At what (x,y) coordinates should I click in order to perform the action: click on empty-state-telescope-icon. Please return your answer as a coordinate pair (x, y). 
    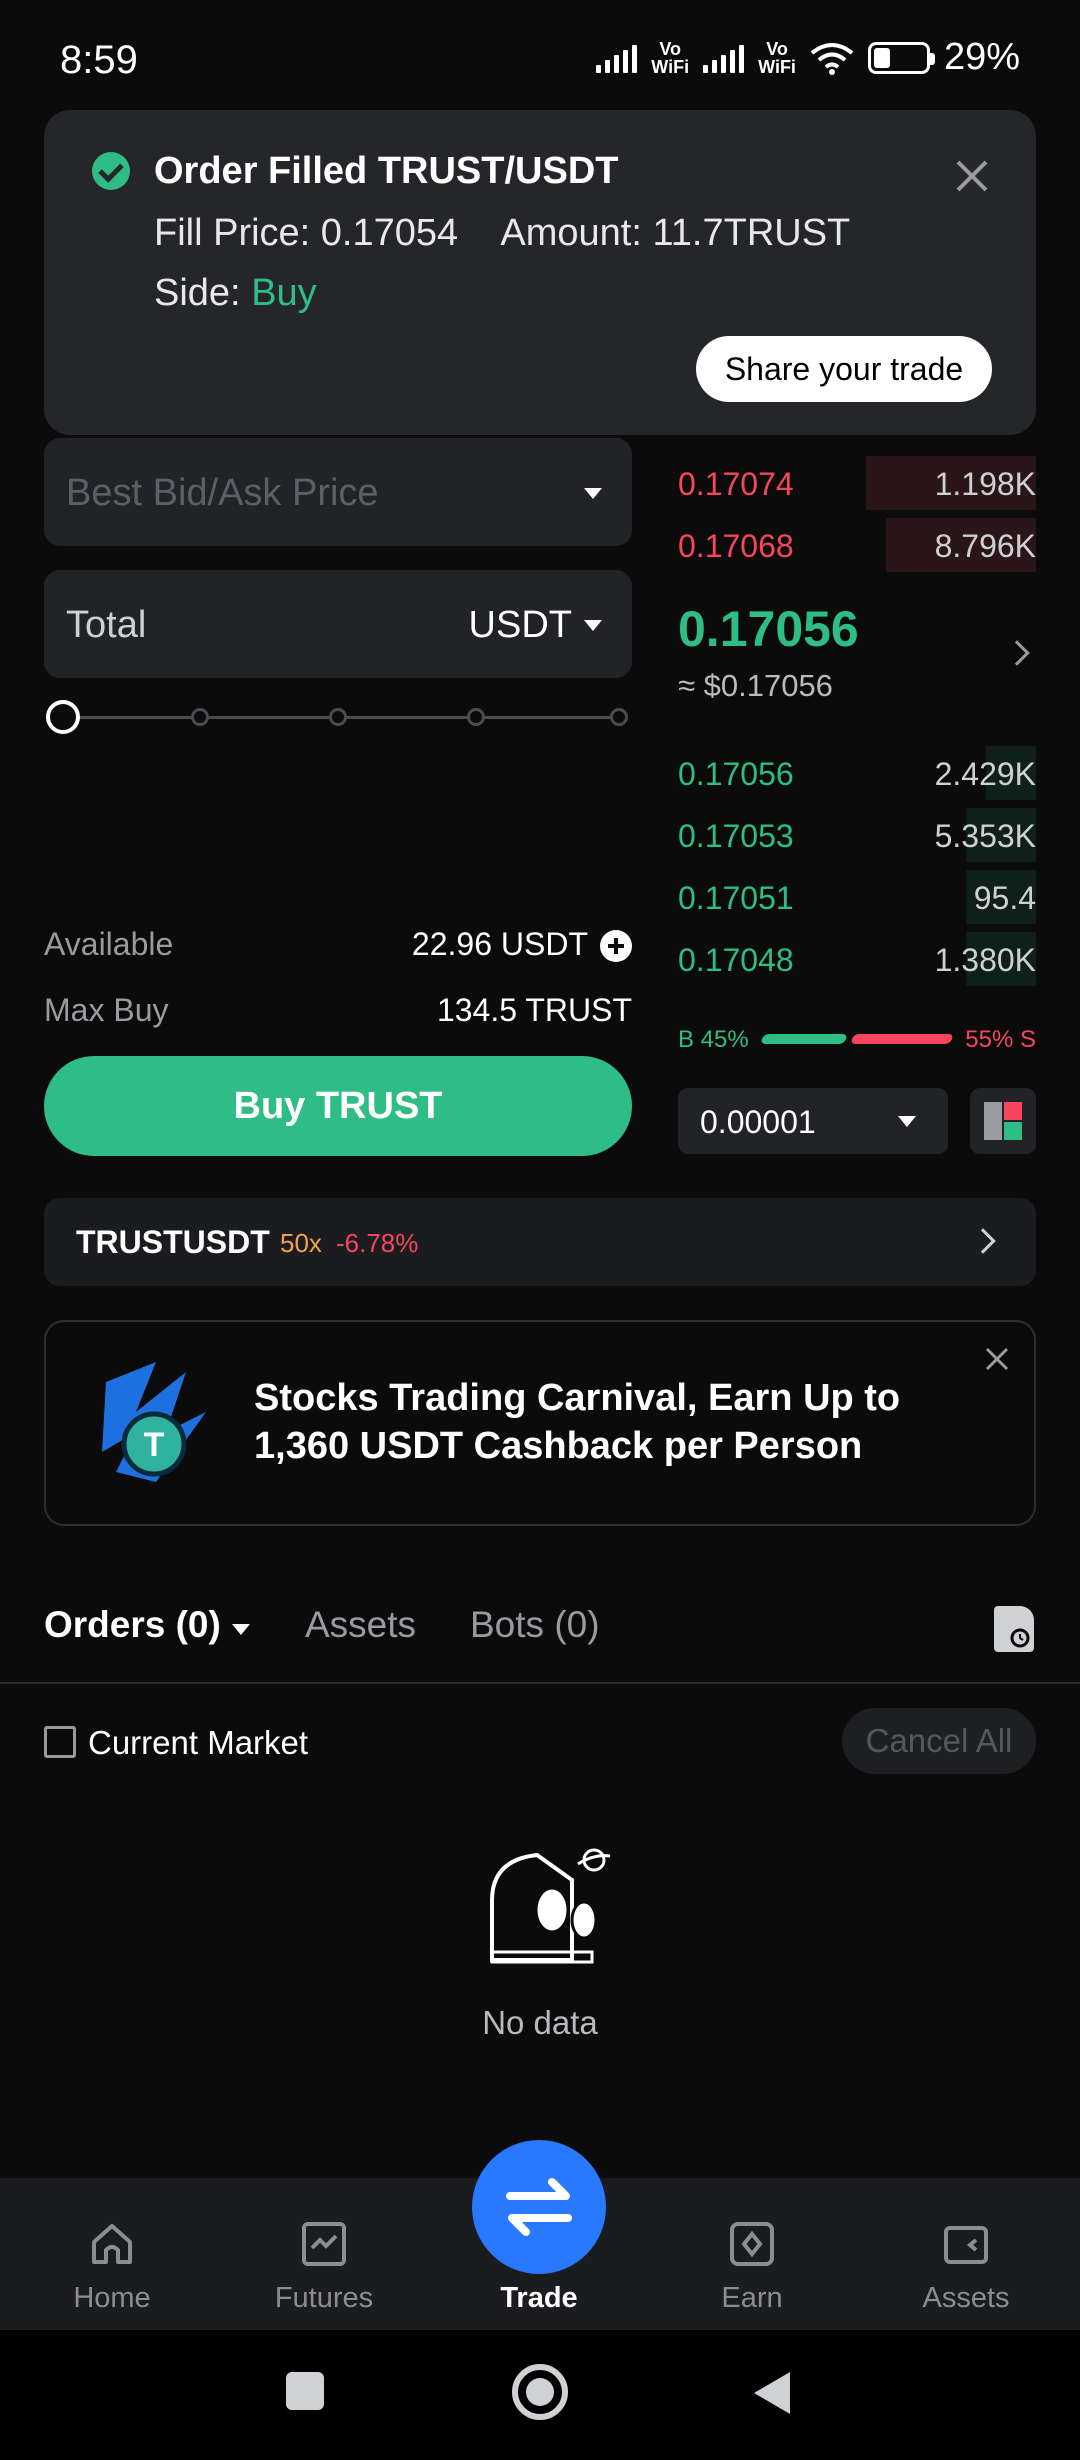
    Looking at the image, I should click on (550, 1906).